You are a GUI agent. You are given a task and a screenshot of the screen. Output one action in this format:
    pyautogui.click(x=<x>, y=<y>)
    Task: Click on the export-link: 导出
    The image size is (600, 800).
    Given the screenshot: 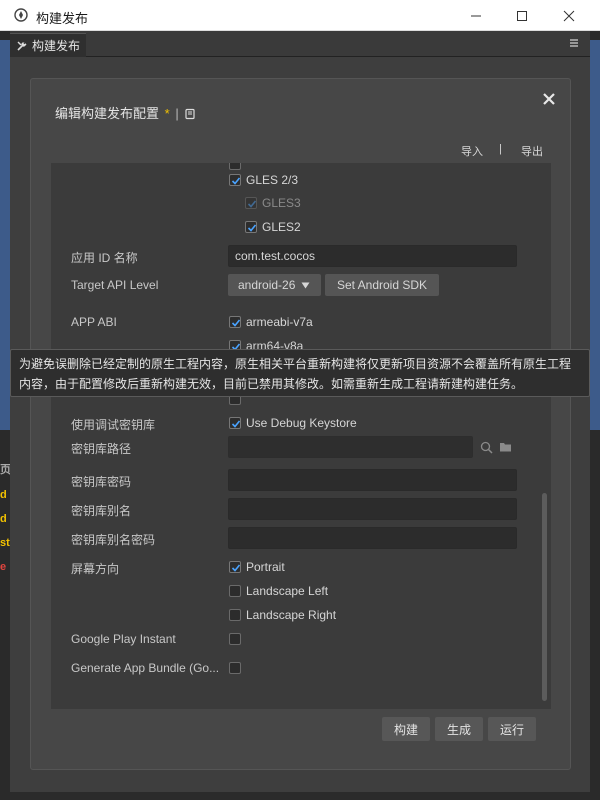 What is the action you would take?
    pyautogui.click(x=532, y=151)
    